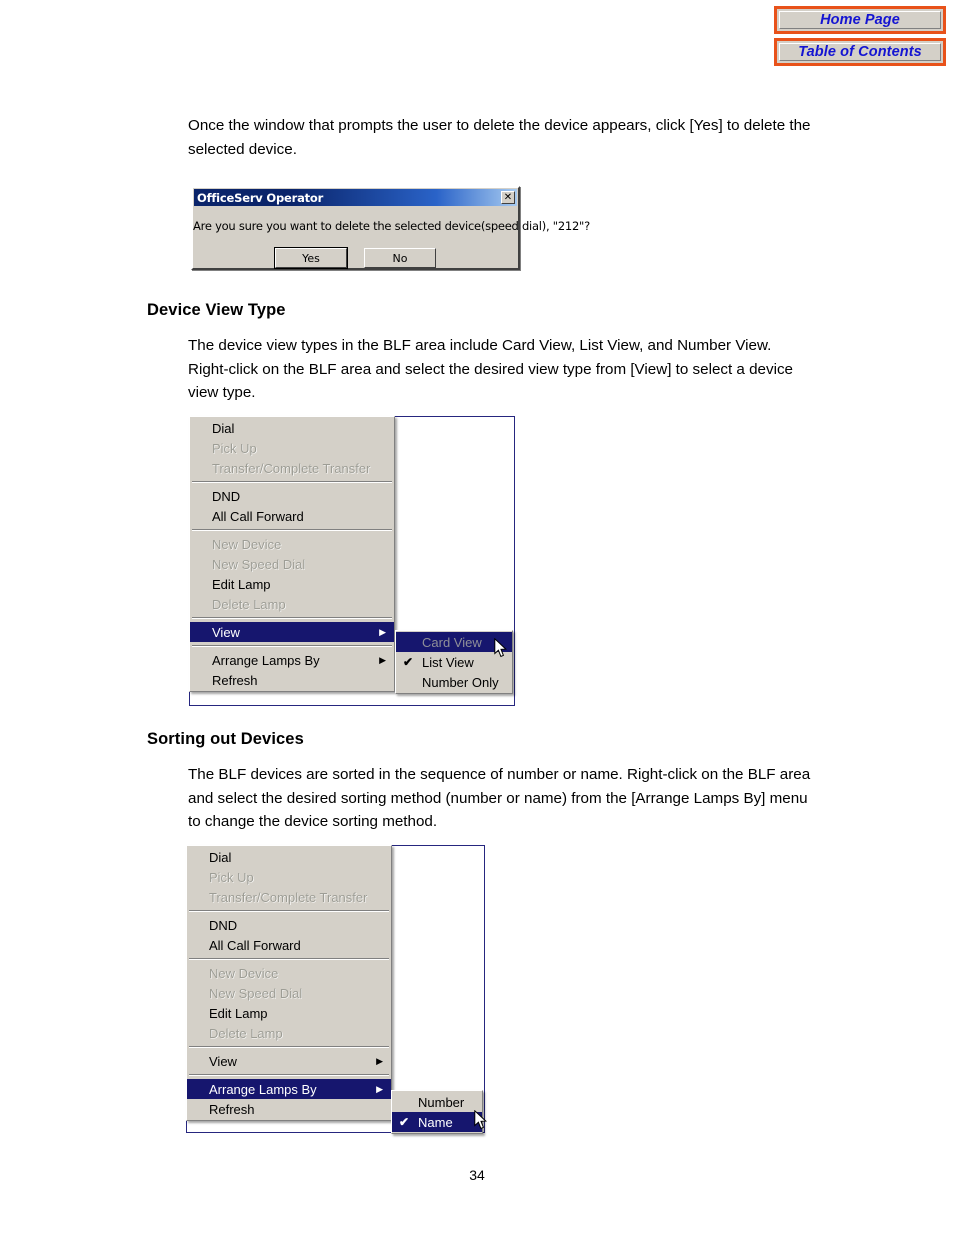 Image resolution: width=954 pixels, height=1235 pixels. Describe the element at coordinates (460, 682) in the screenshot. I see `submenu-view-item-label: Number Only` at that location.